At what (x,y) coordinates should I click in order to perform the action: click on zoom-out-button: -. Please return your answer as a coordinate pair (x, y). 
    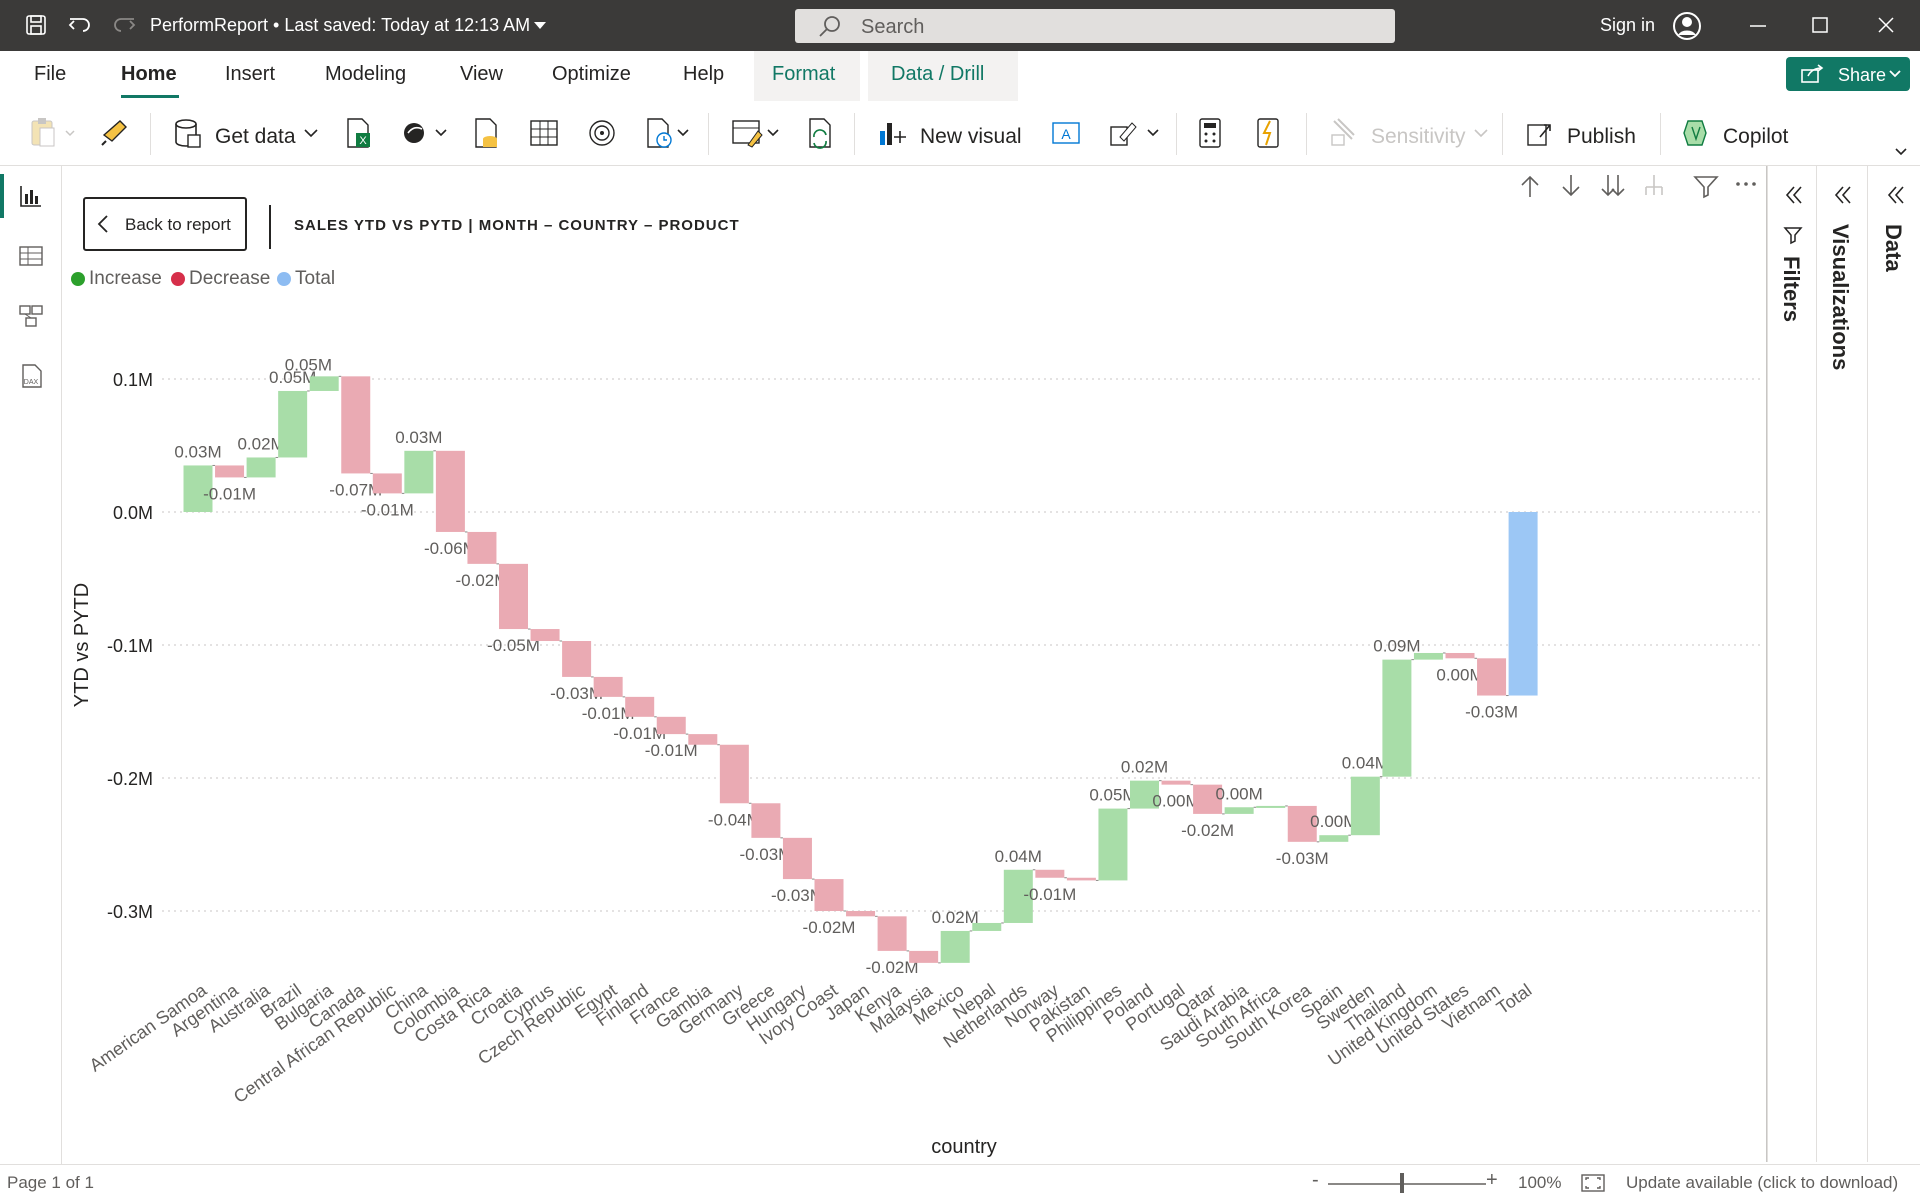
    Looking at the image, I should click on (1315, 1180).